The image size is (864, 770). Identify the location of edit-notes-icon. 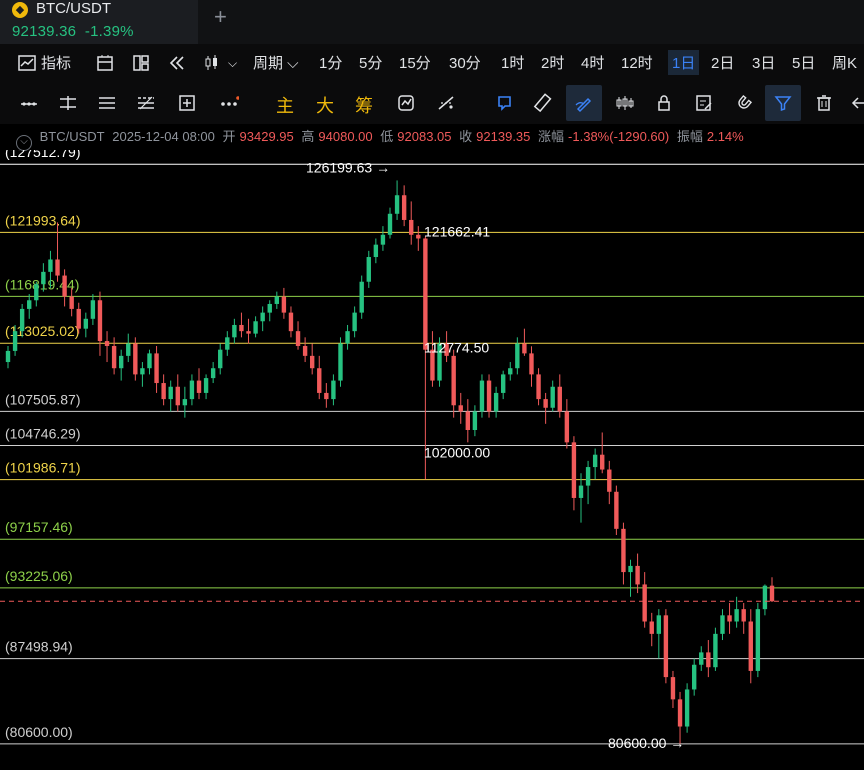
(704, 103).